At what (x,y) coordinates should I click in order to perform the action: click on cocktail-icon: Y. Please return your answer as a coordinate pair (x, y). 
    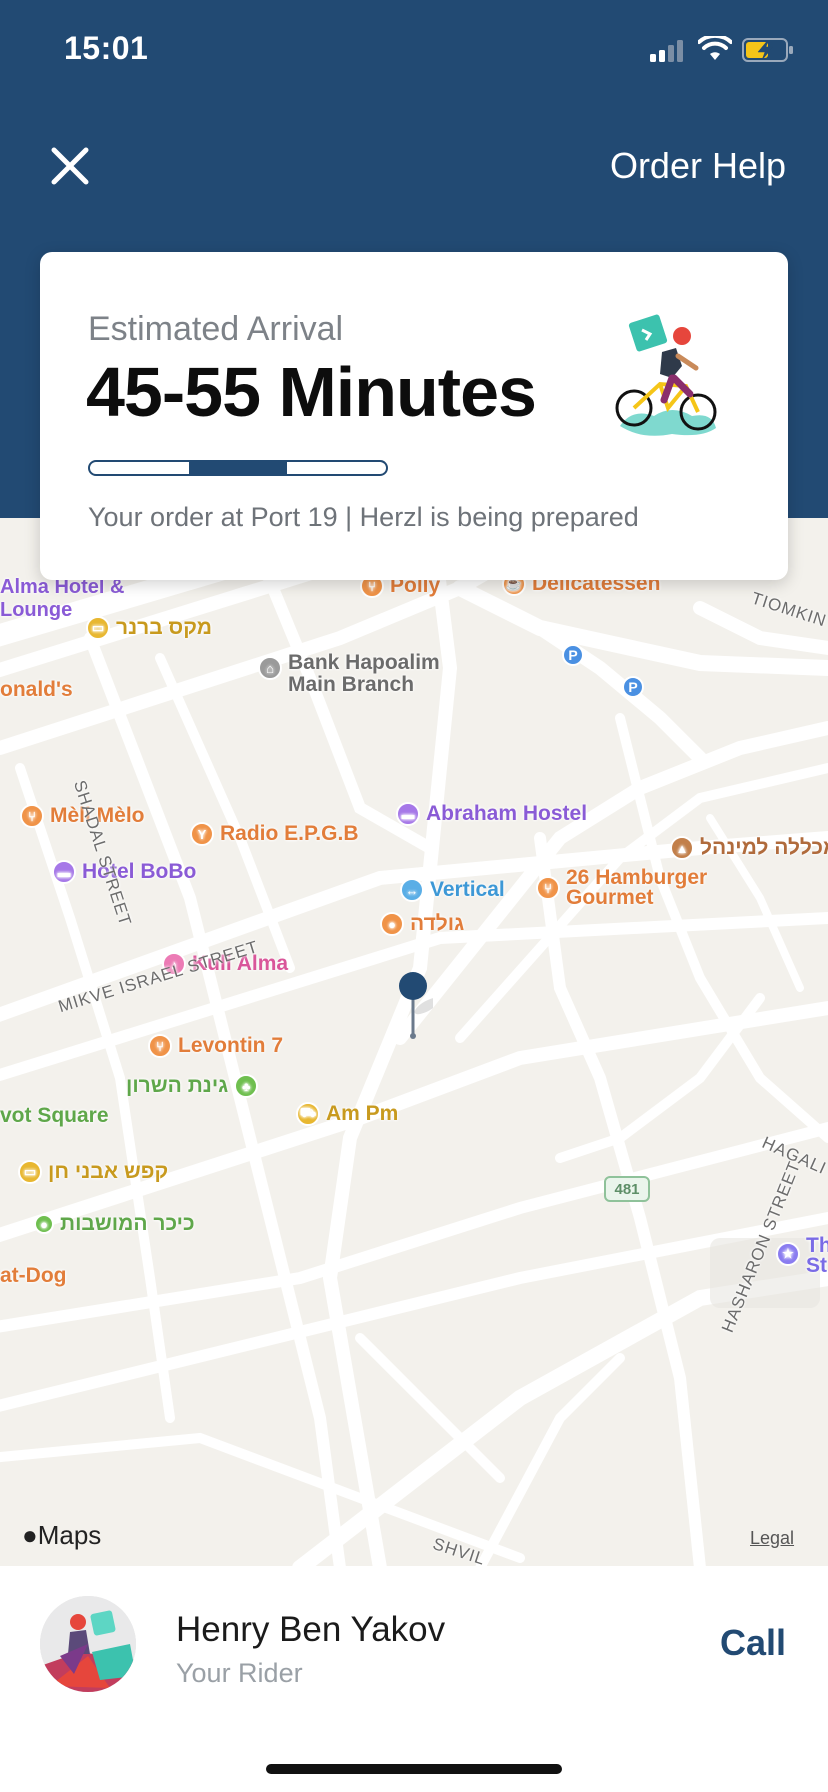
    Looking at the image, I should click on (202, 834).